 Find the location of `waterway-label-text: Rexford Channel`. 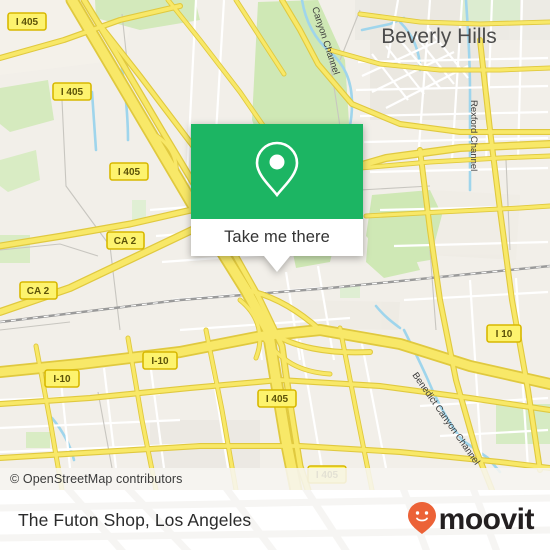

waterway-label-text: Rexford Channel is located at coordinates (473, 135).